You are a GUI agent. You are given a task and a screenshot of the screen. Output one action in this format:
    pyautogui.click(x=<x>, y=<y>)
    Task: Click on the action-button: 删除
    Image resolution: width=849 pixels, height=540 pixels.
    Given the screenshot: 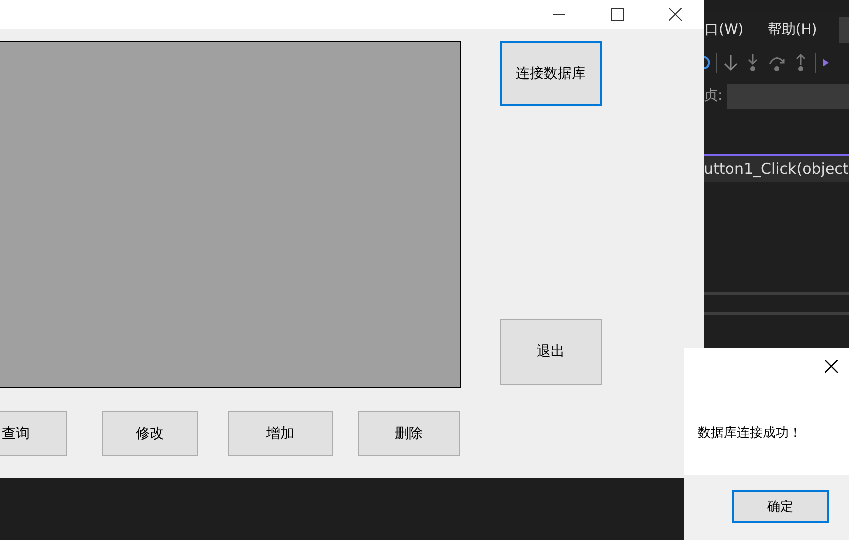 What is the action you would take?
    pyautogui.click(x=409, y=433)
    